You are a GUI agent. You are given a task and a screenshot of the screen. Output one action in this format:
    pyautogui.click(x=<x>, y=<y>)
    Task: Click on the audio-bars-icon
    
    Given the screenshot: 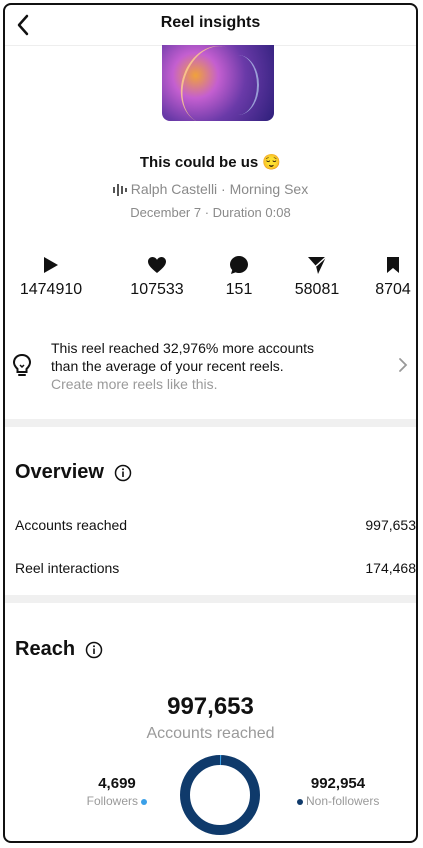 What is the action you would take?
    pyautogui.click(x=119, y=190)
    